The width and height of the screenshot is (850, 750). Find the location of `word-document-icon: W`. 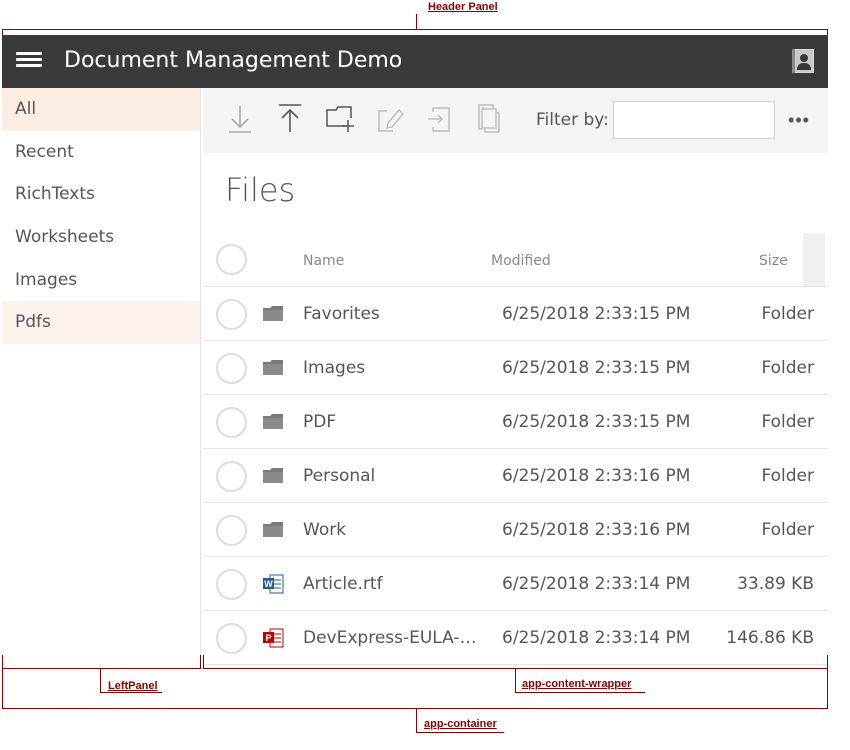

word-document-icon: W is located at coordinates (273, 584).